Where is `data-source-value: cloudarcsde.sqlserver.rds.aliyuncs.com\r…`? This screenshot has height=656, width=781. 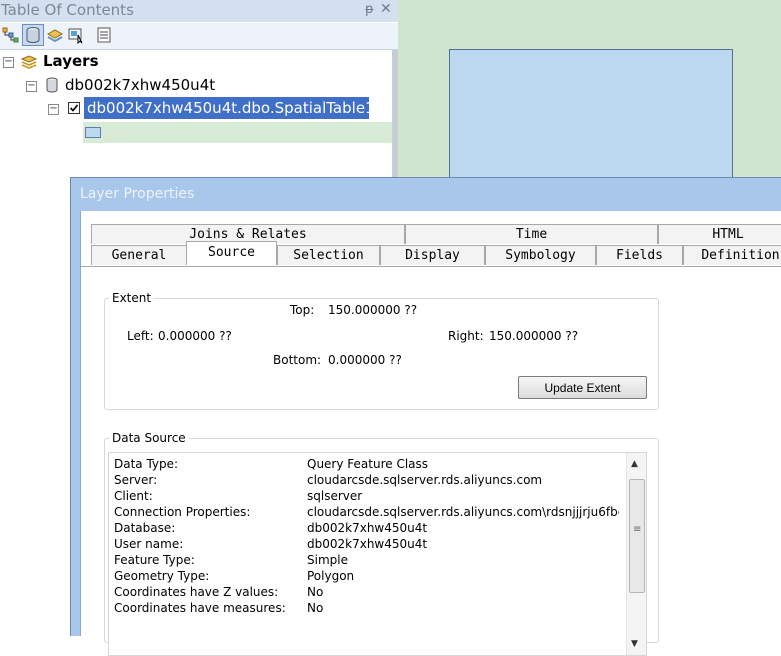
data-source-value: cloudarcsde.sqlserver.rds.aliyuncs.com\r… is located at coordinates (463, 512).